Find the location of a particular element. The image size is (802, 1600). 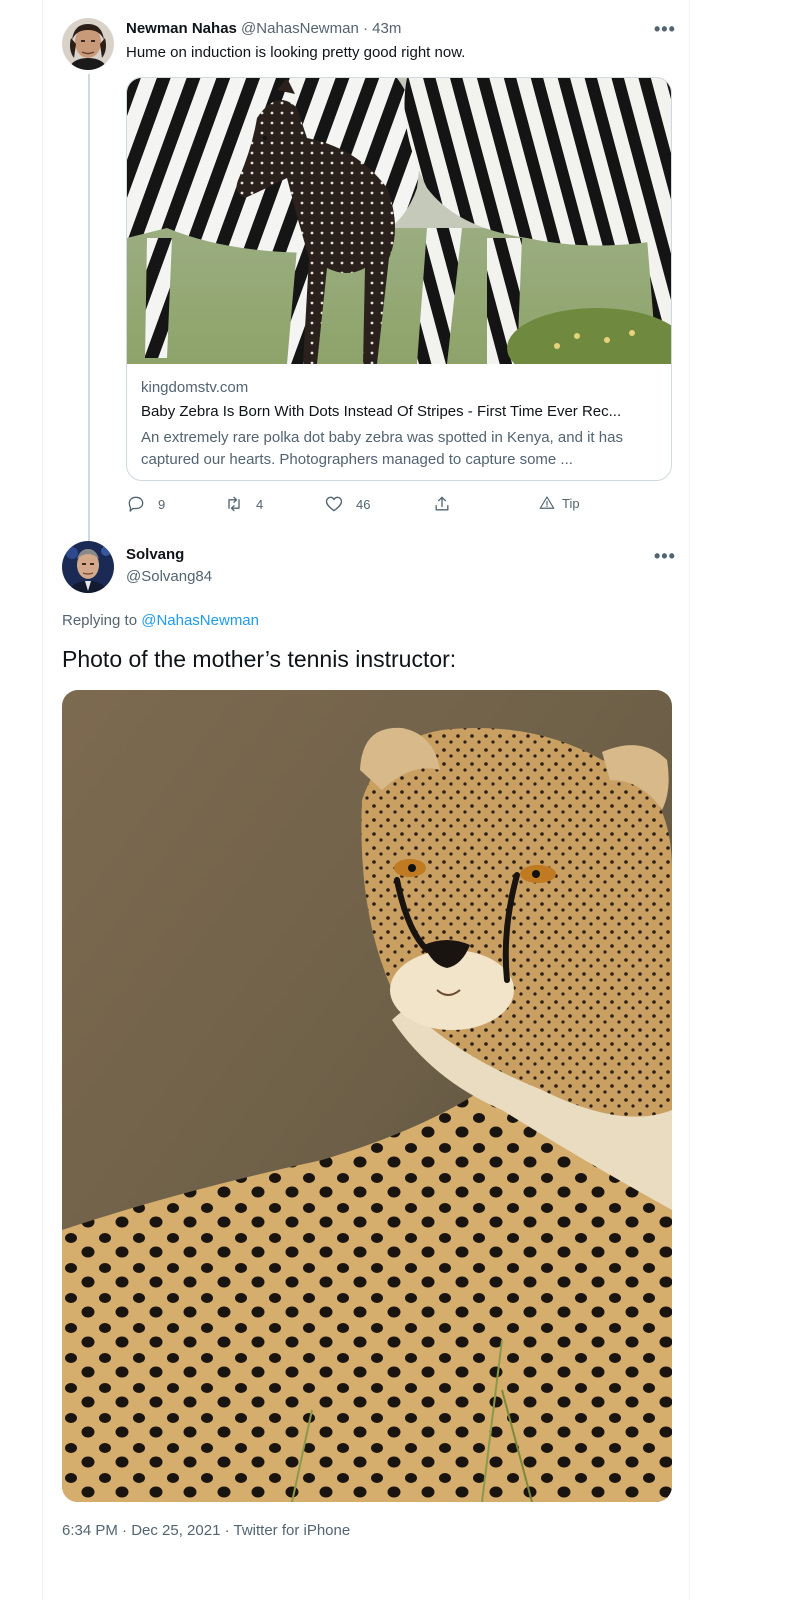

avatar-newman-nahas is located at coordinates (88, 44).